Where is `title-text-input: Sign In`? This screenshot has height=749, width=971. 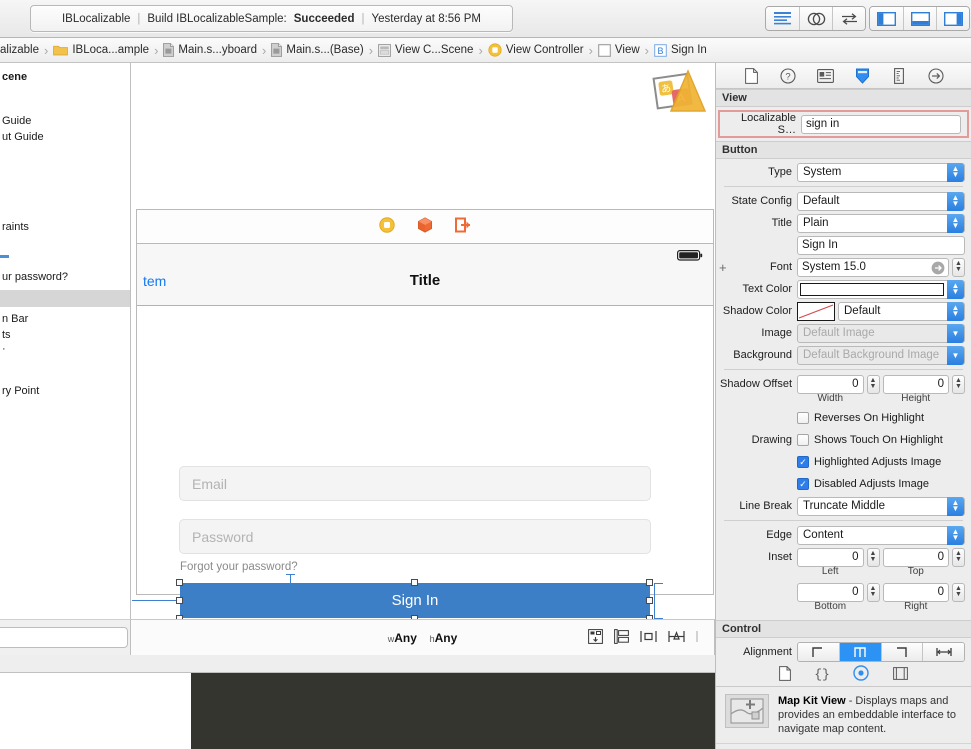 title-text-input: Sign In is located at coordinates (881, 245).